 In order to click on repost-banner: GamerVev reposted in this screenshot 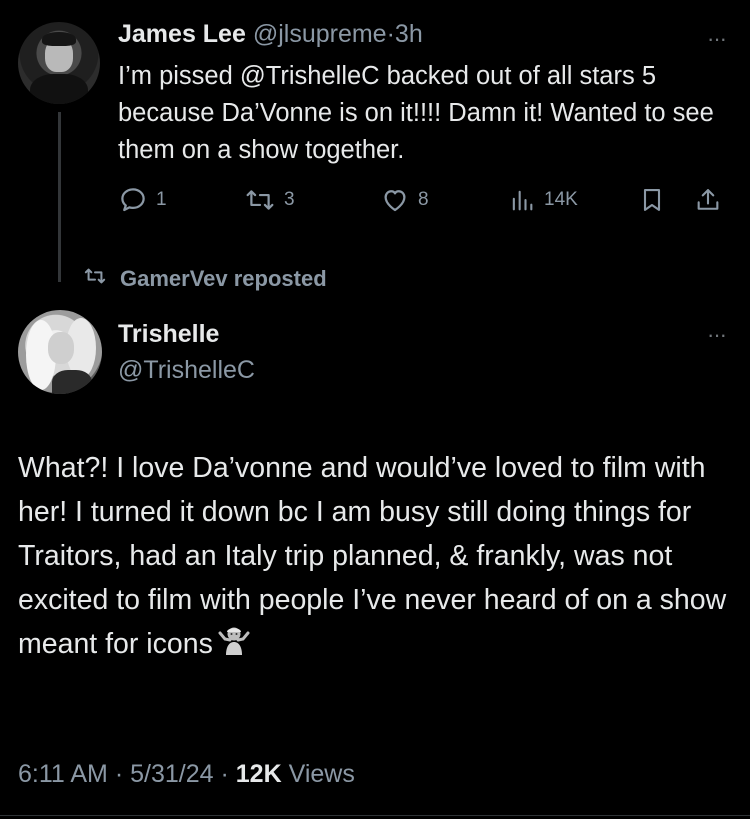, I will do `click(204, 279)`.